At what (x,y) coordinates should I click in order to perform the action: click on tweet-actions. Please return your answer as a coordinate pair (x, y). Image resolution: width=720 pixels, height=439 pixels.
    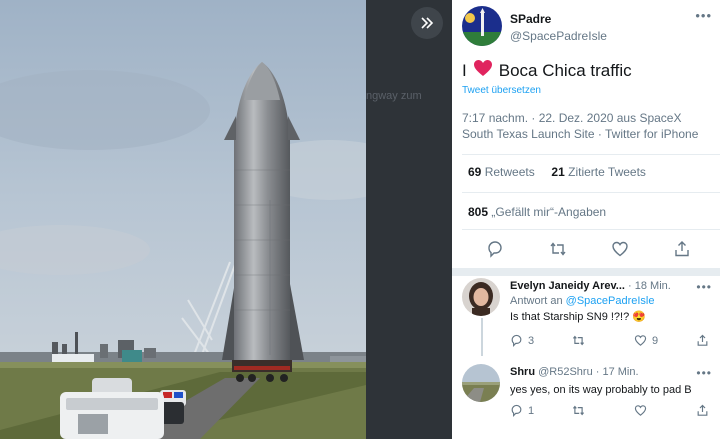
    Looking at the image, I should click on (586, 250).